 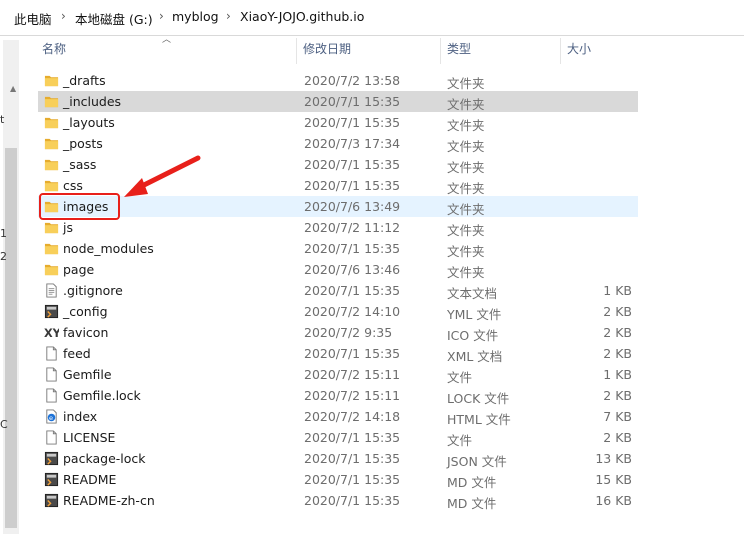 I want to click on file-row: images 2020/7/6 13:49 文件夹, so click(x=338, y=206).